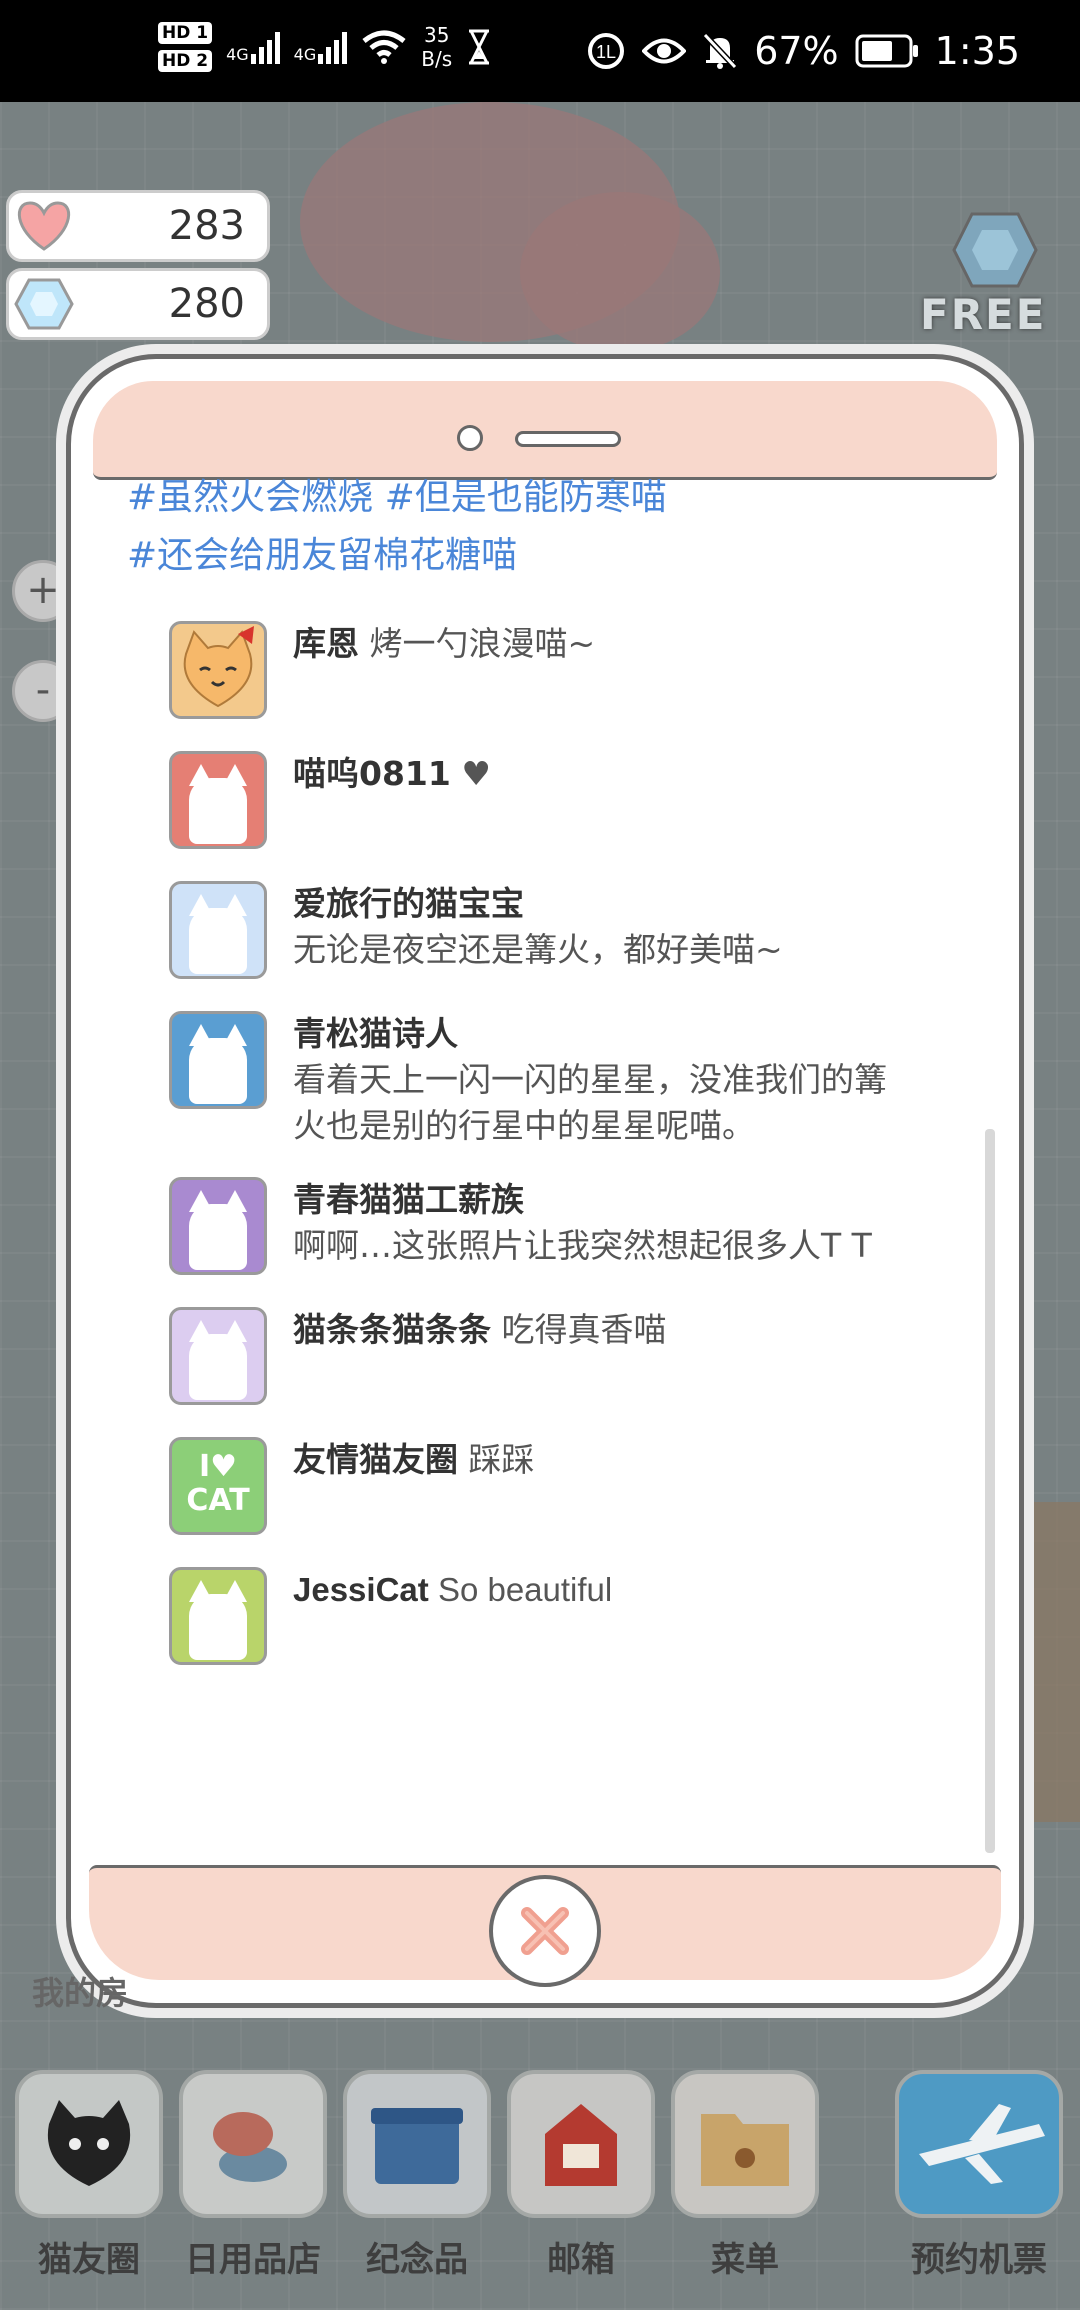  What do you see at coordinates (480, 1356) in the screenshot?
I see `comment-text: 猫条条猫条条 吃得真香喵` at bounding box center [480, 1356].